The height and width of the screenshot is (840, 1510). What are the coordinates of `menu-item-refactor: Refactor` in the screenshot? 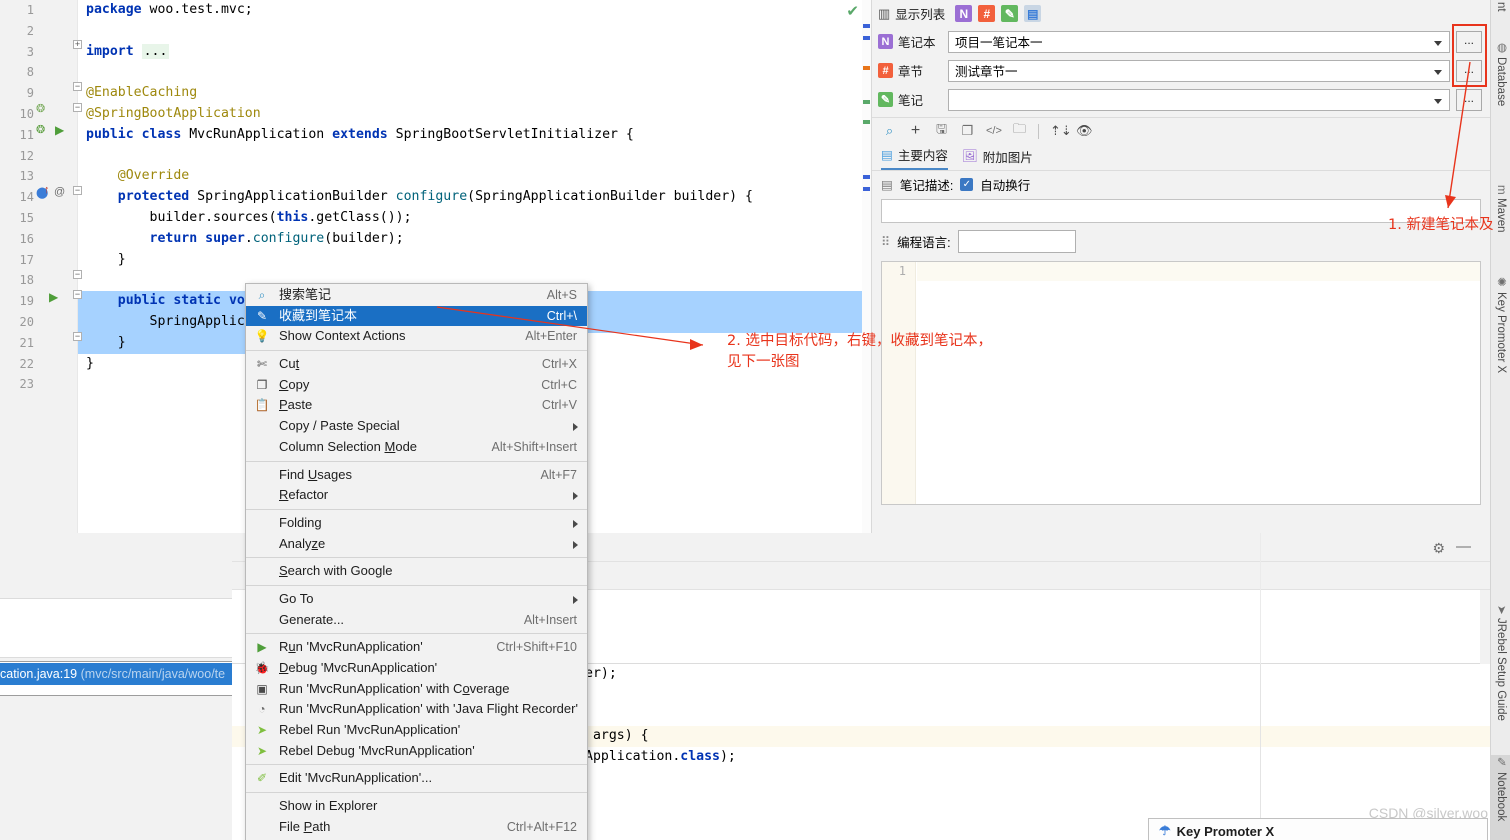 It's located at (416, 495).